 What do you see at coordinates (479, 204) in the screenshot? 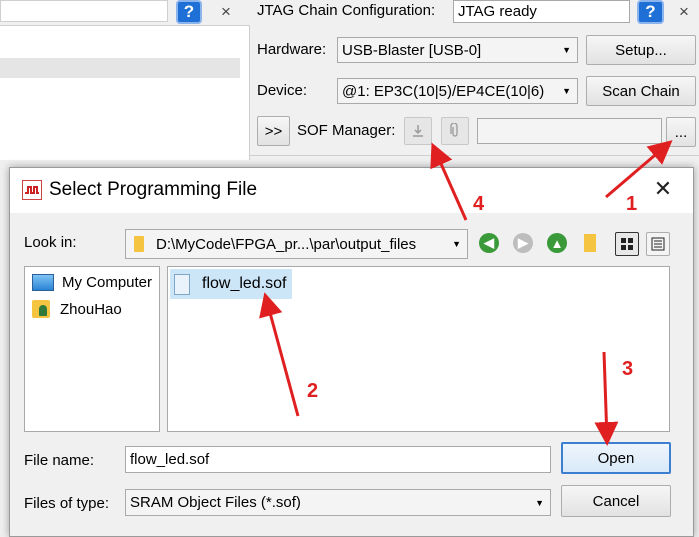
I see `annotation-label-4: 4` at bounding box center [479, 204].